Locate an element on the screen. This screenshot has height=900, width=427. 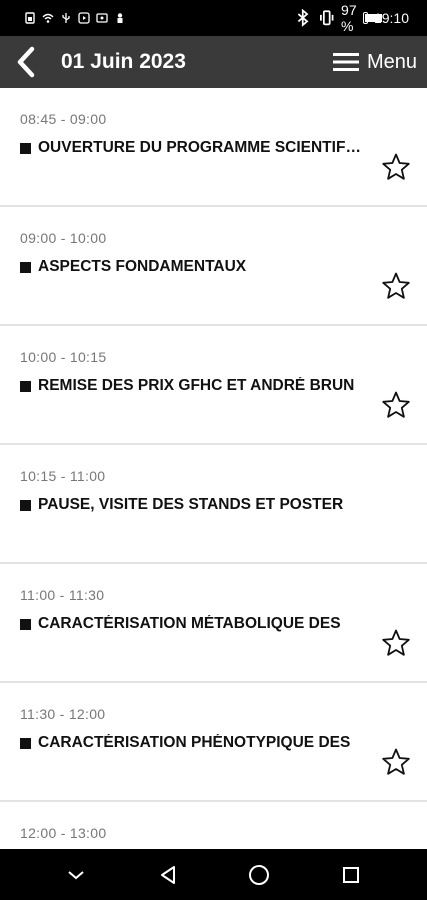
bluetooth-icon is located at coordinates (303, 18).